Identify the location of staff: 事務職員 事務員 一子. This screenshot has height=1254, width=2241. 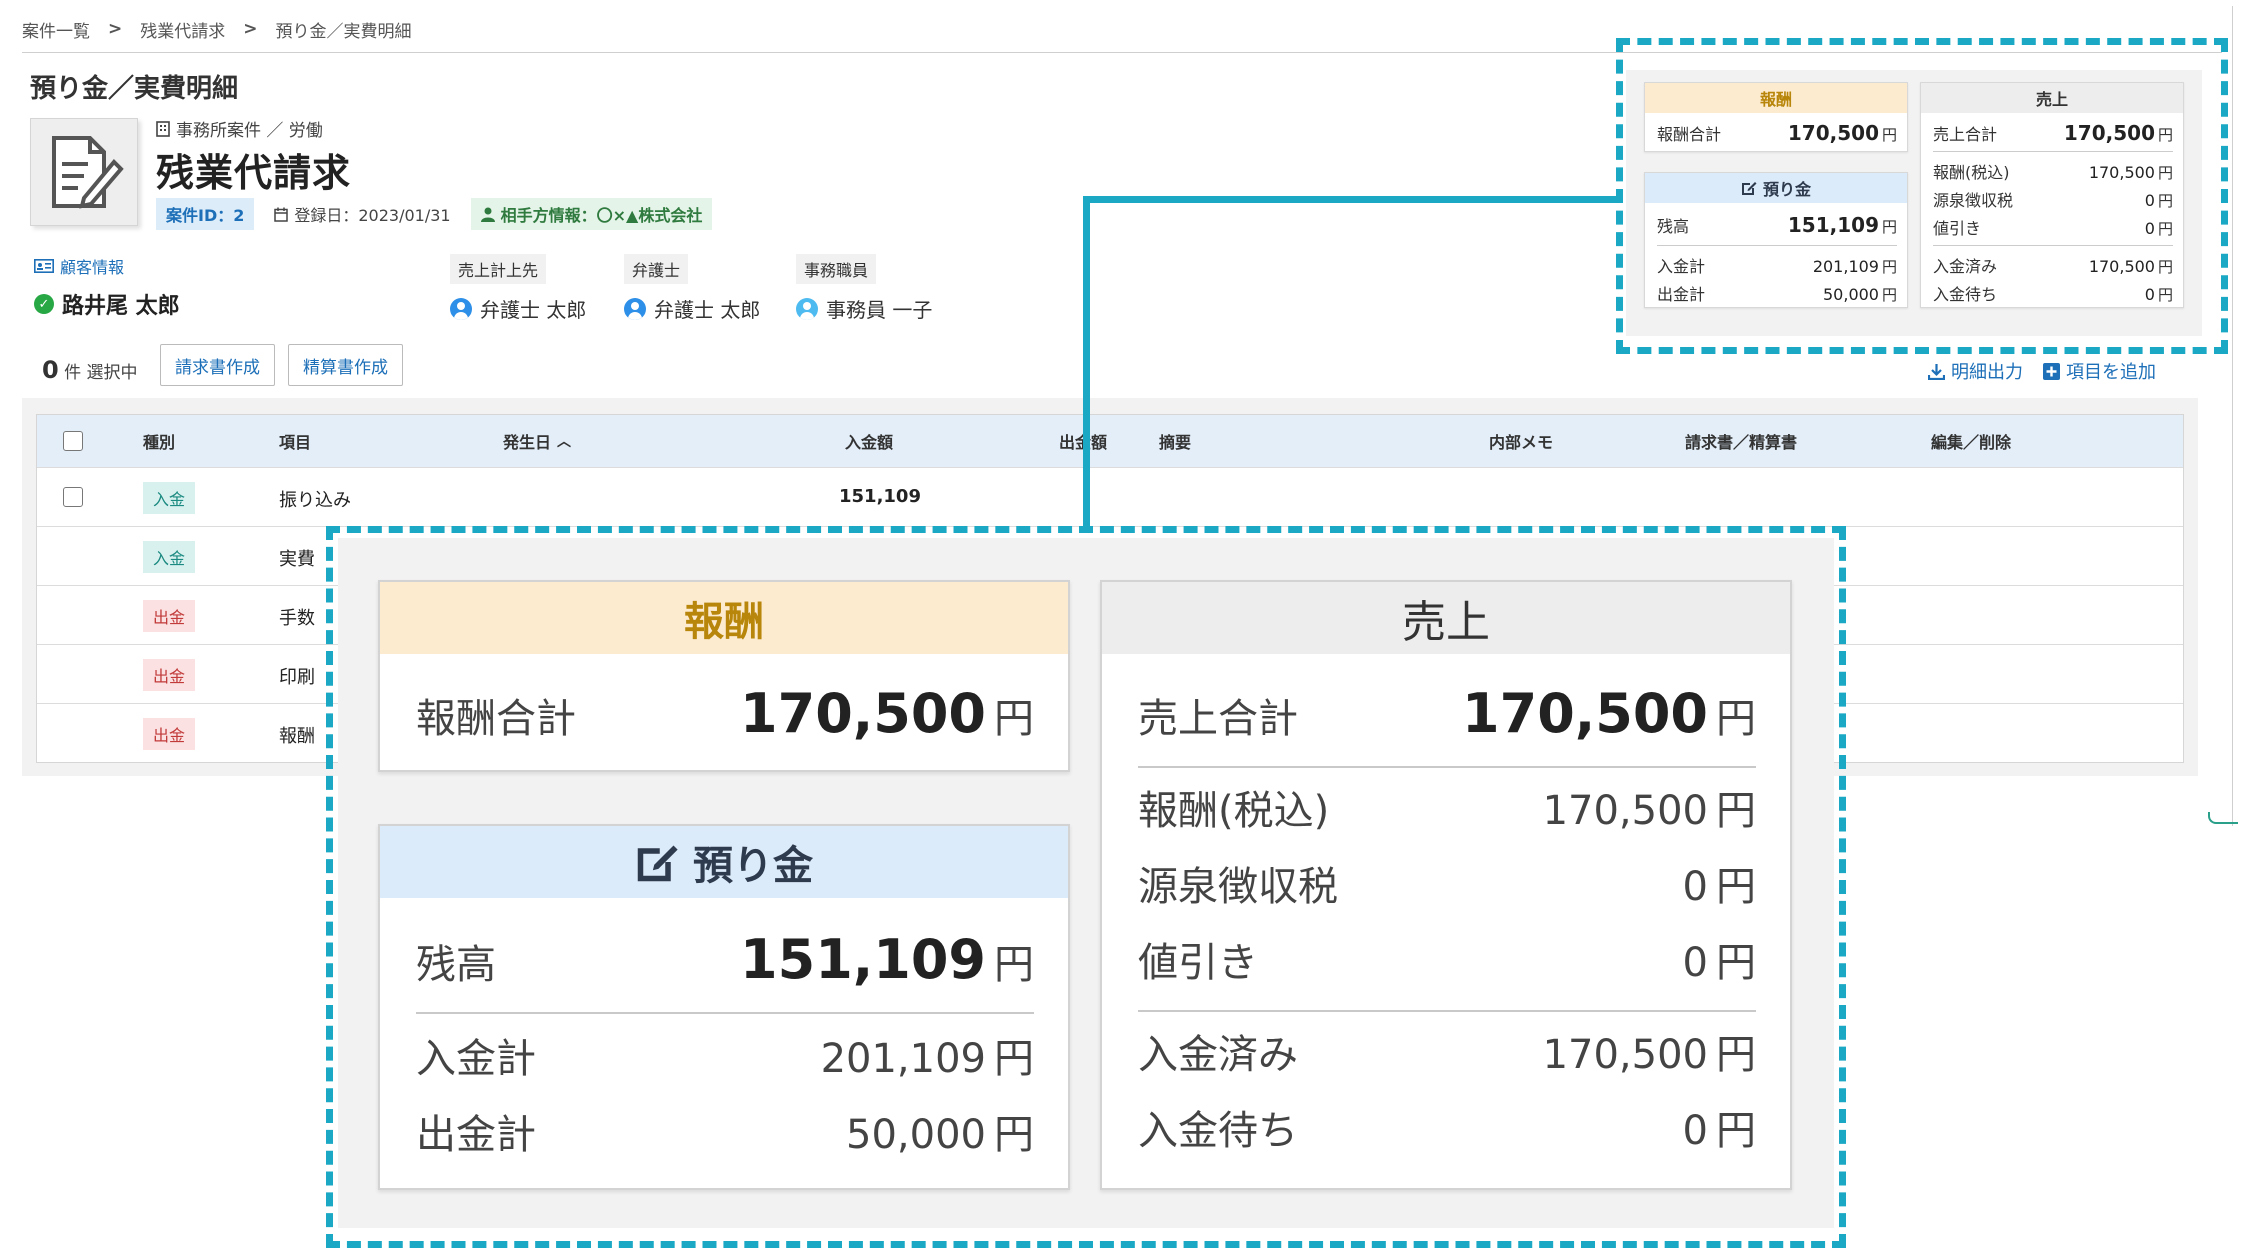
(864, 288).